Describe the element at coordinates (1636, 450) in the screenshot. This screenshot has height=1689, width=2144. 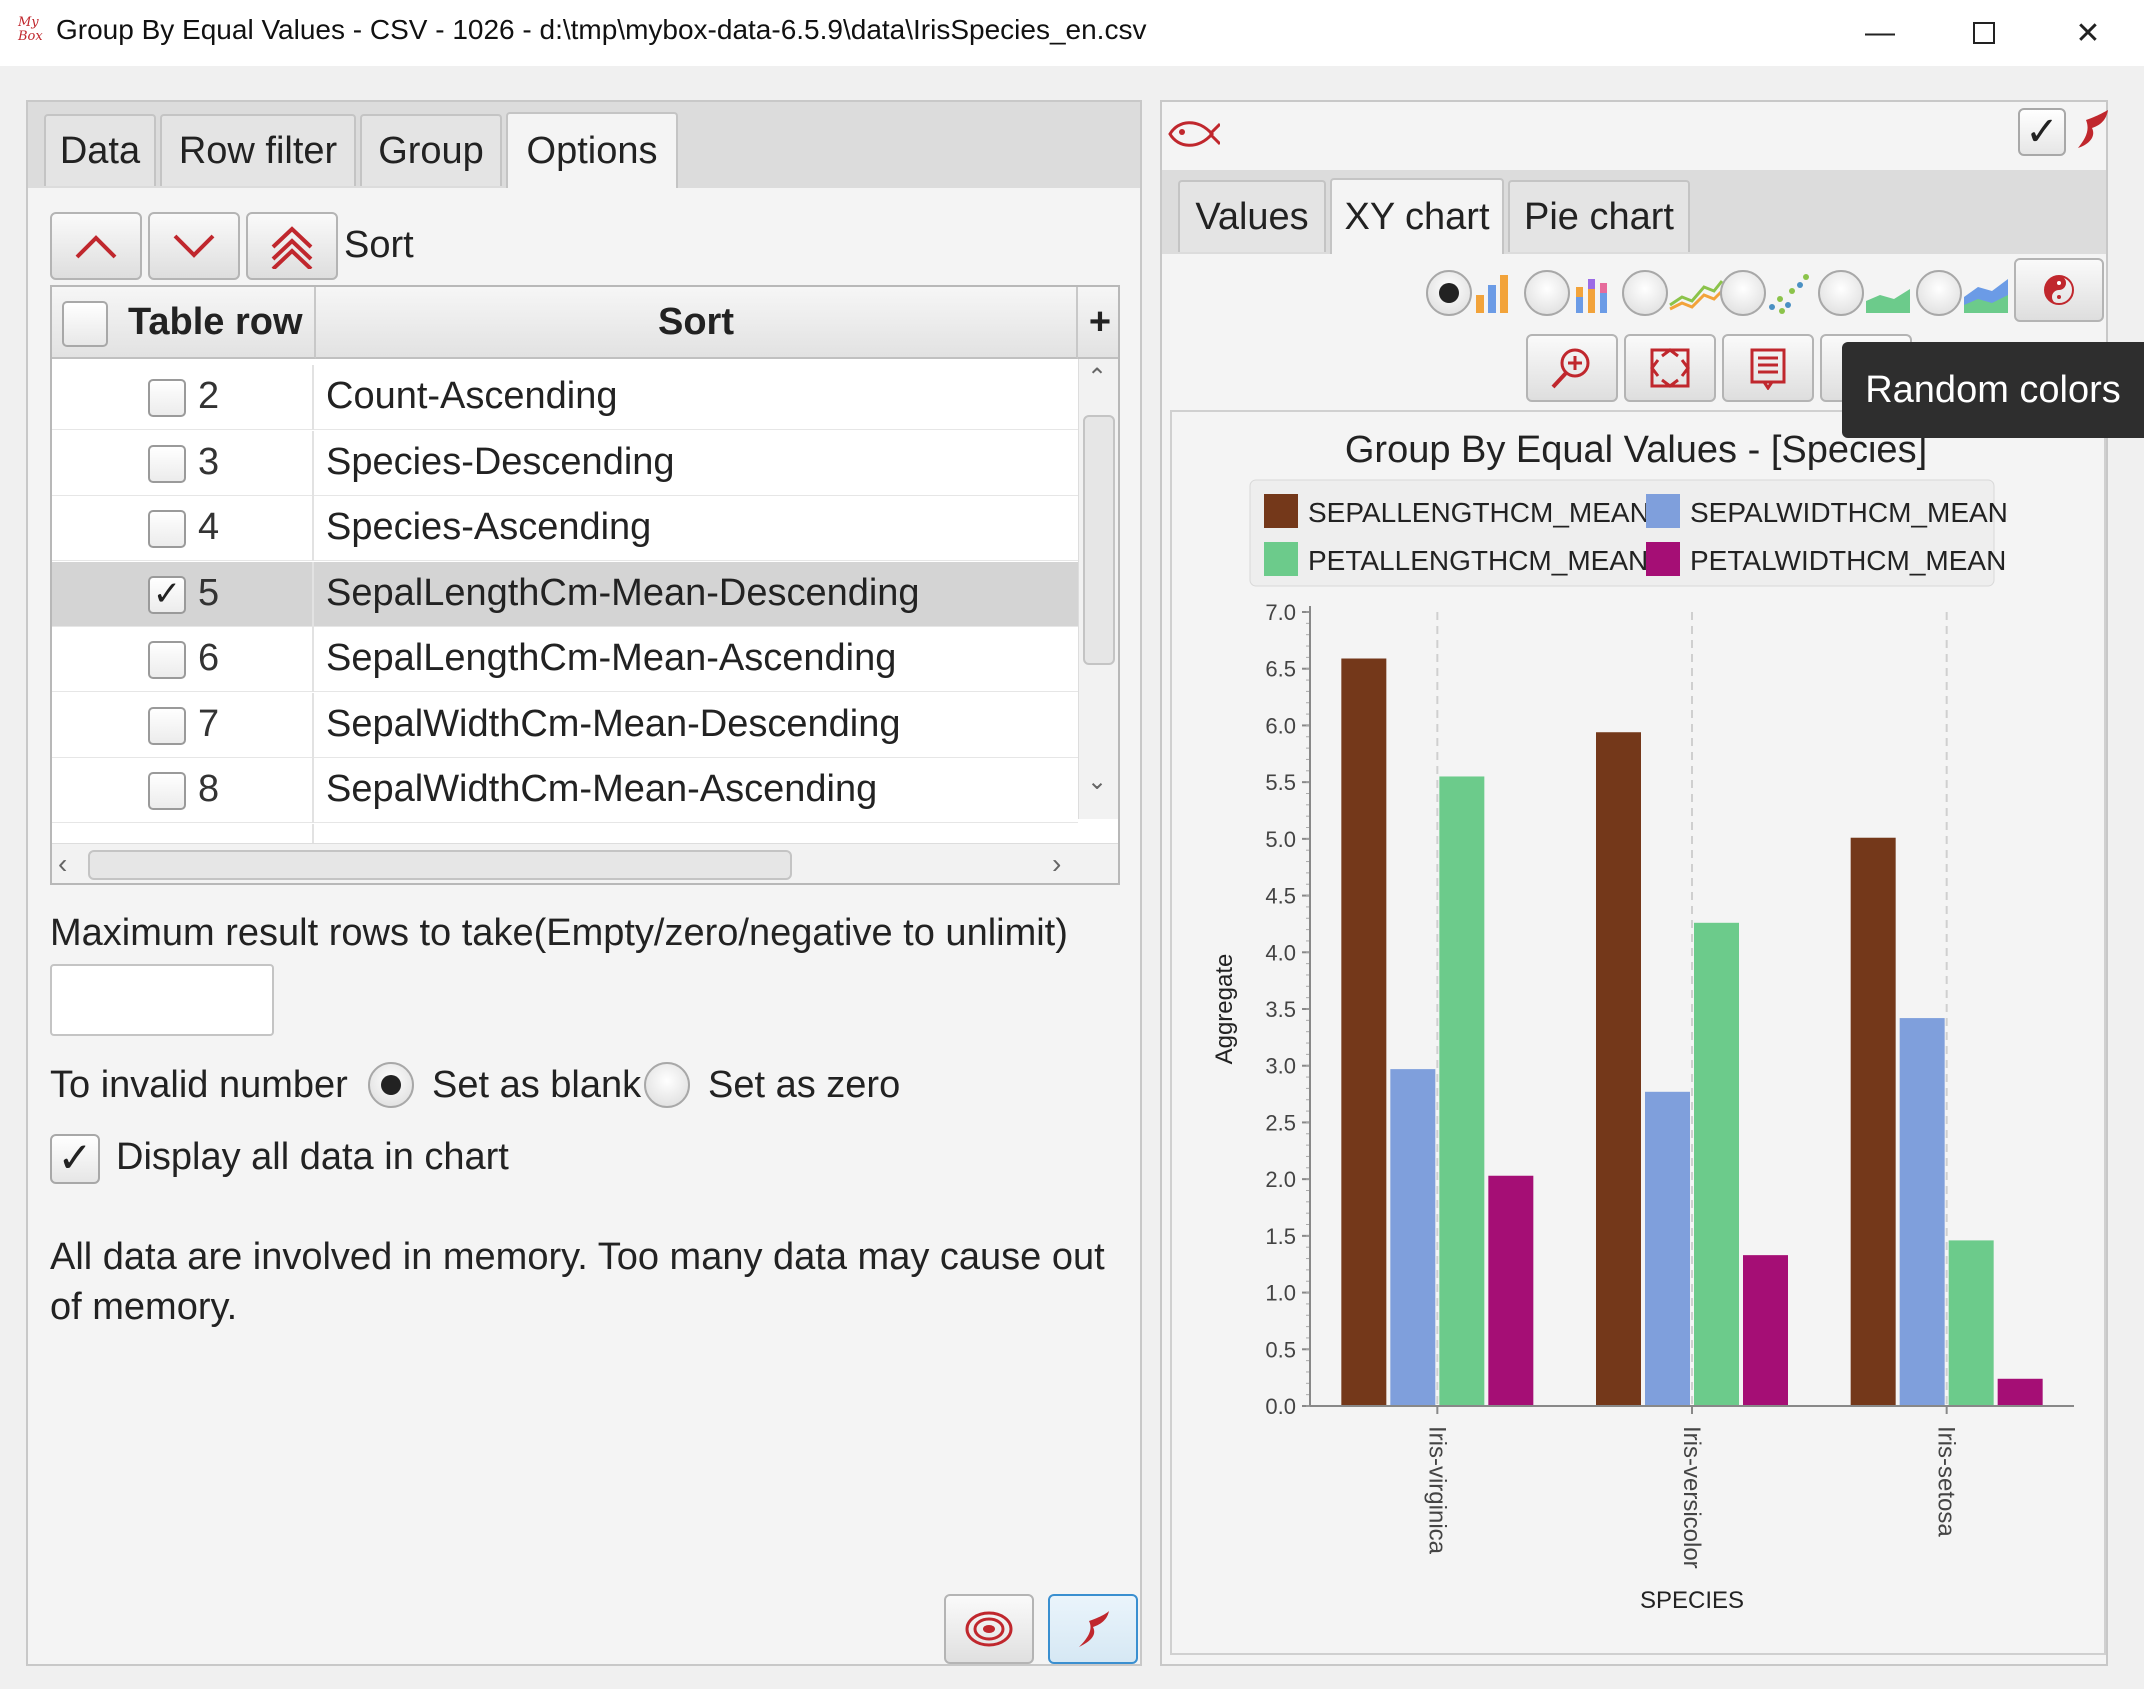
I see `chart-title: Group By Equal Values - [Species]` at that location.